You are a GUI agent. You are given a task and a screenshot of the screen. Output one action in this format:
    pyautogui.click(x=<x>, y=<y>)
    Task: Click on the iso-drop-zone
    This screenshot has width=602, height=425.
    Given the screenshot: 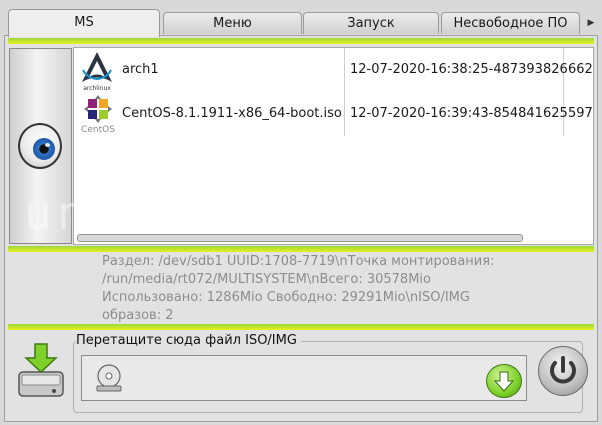 What is the action you would take?
    pyautogui.click(x=304, y=378)
    